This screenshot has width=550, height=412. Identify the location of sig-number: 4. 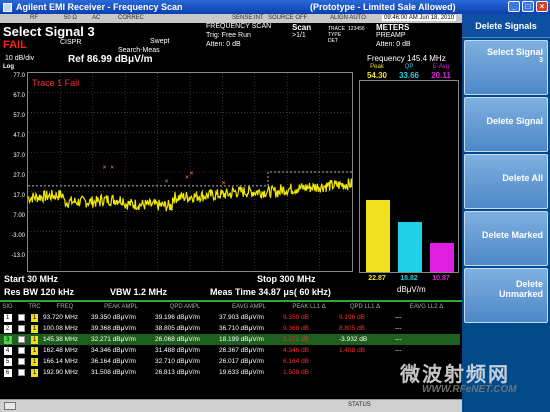
(7, 350).